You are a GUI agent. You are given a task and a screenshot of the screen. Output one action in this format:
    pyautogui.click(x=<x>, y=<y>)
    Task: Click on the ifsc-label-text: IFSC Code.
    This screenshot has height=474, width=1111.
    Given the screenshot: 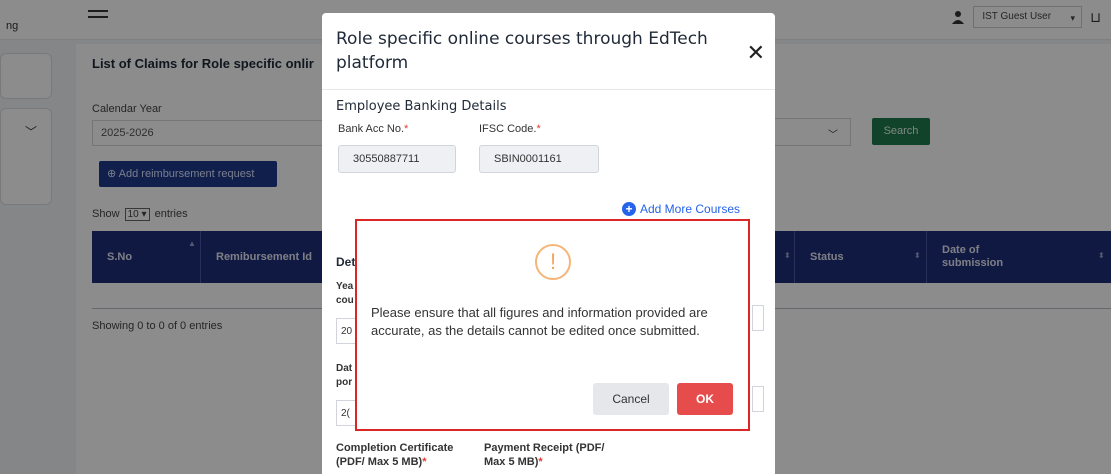 What is the action you would take?
    pyautogui.click(x=508, y=129)
    